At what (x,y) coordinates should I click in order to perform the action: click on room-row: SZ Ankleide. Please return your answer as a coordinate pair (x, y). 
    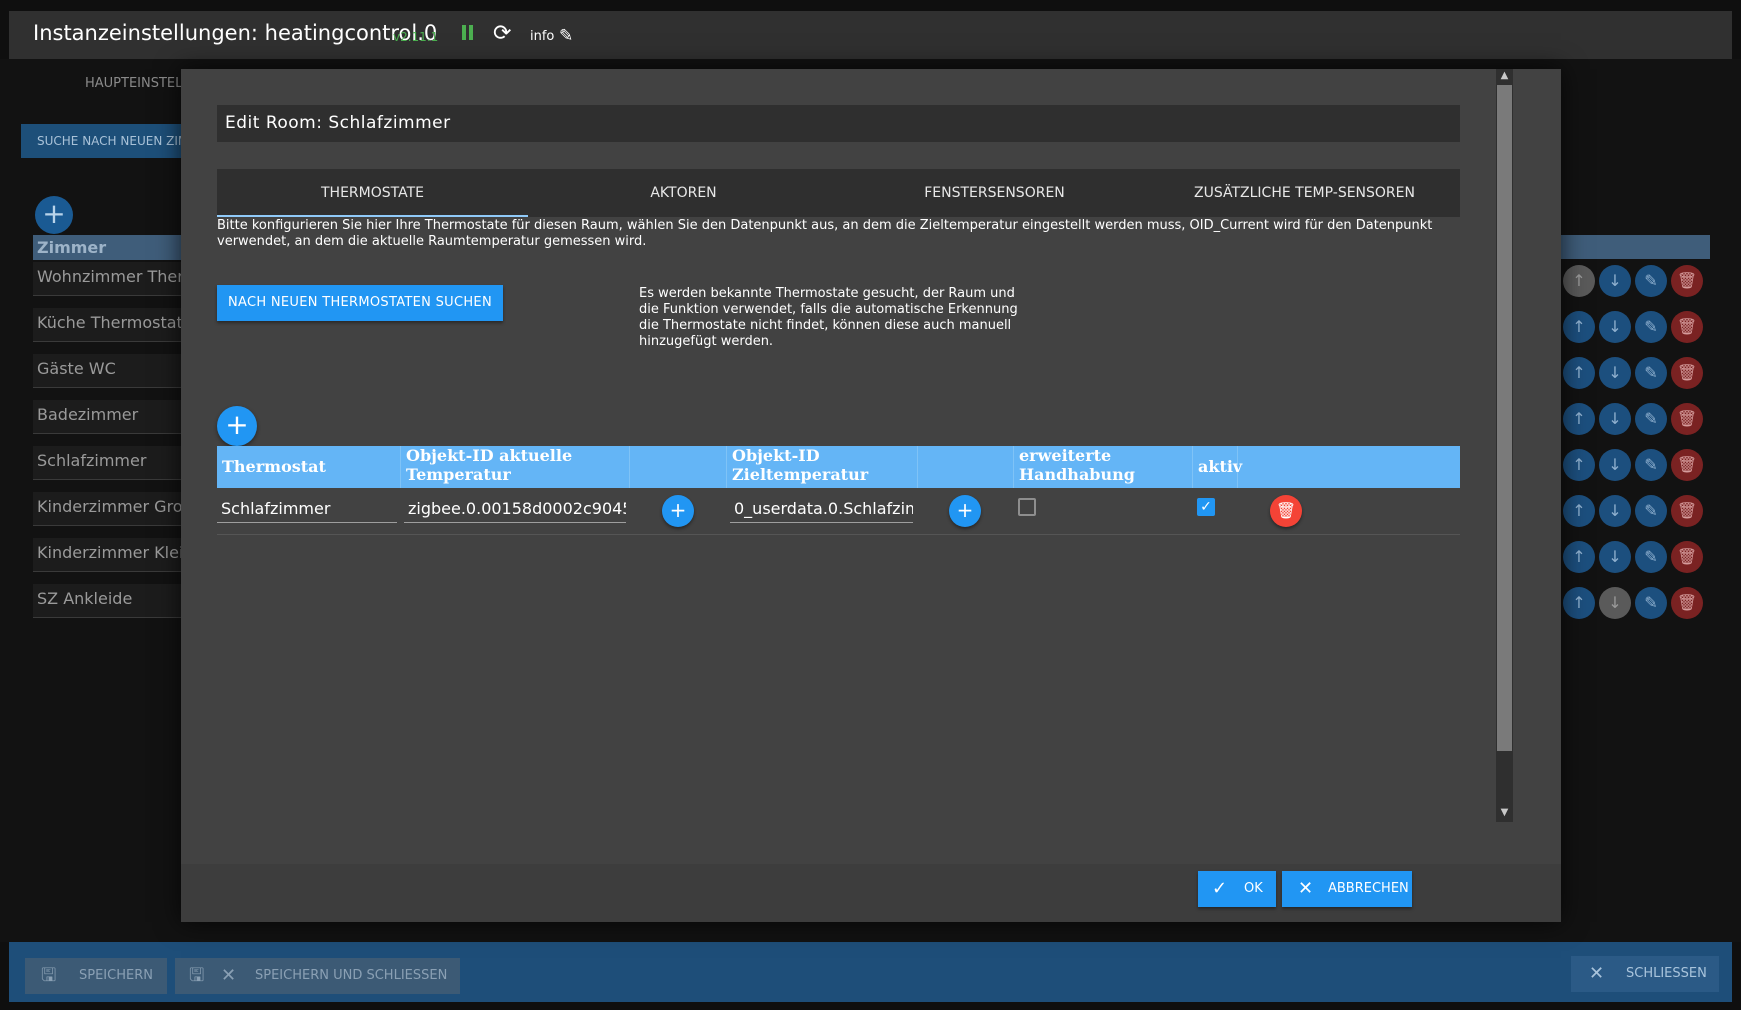
    Looking at the image, I should click on (108, 601).